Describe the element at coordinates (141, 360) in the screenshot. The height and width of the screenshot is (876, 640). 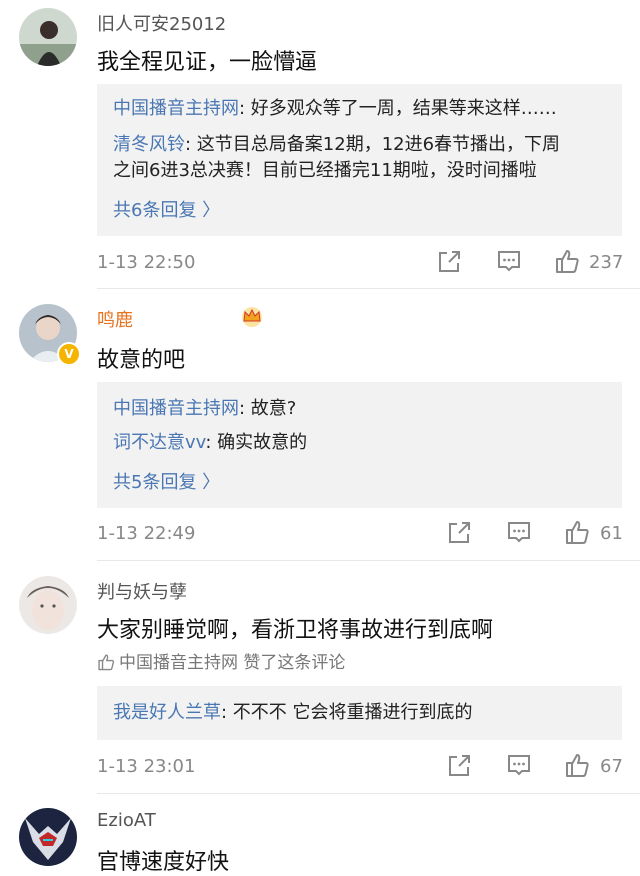
I see `comment-text: 故意的吧` at that location.